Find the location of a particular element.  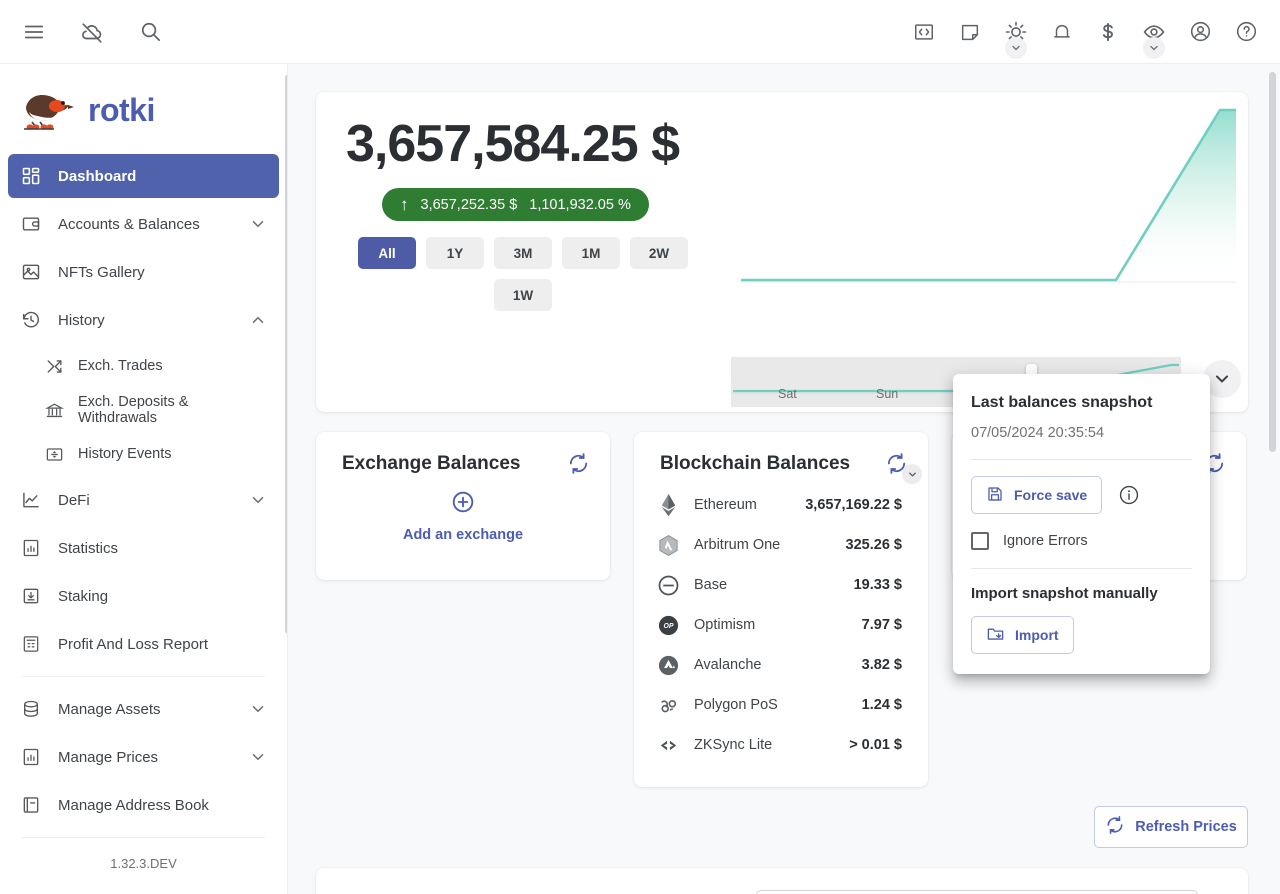

sidebar-item-history: History is located at coordinates (143, 320).